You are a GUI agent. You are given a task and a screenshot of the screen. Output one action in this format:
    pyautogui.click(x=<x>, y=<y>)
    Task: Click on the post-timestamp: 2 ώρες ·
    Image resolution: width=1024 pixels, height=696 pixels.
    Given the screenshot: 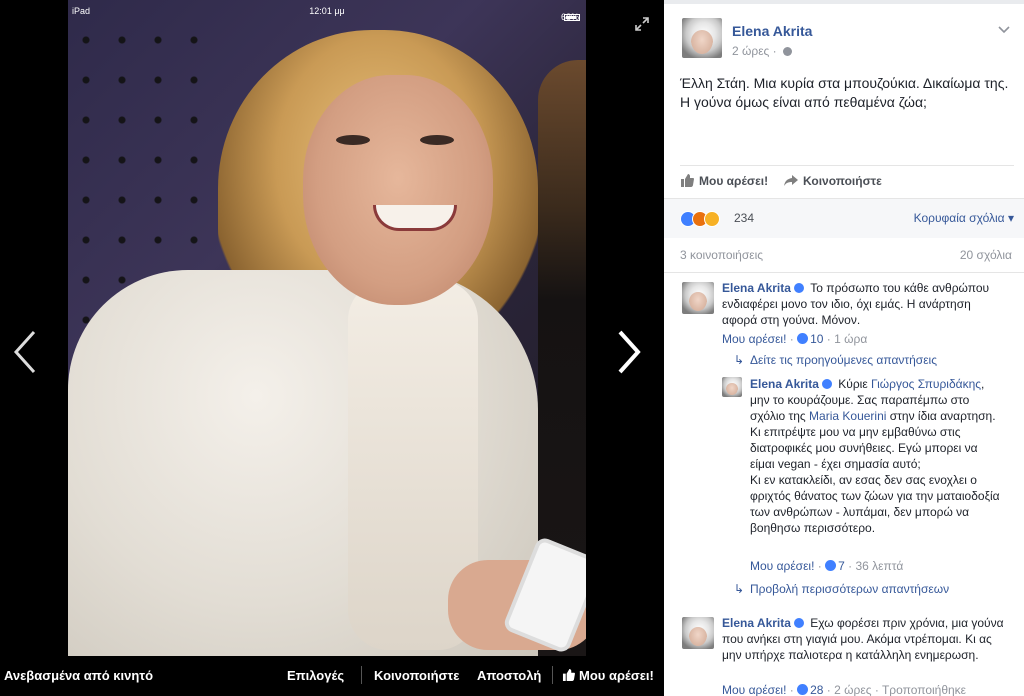 What is the action you would take?
    pyautogui.click(x=762, y=51)
    